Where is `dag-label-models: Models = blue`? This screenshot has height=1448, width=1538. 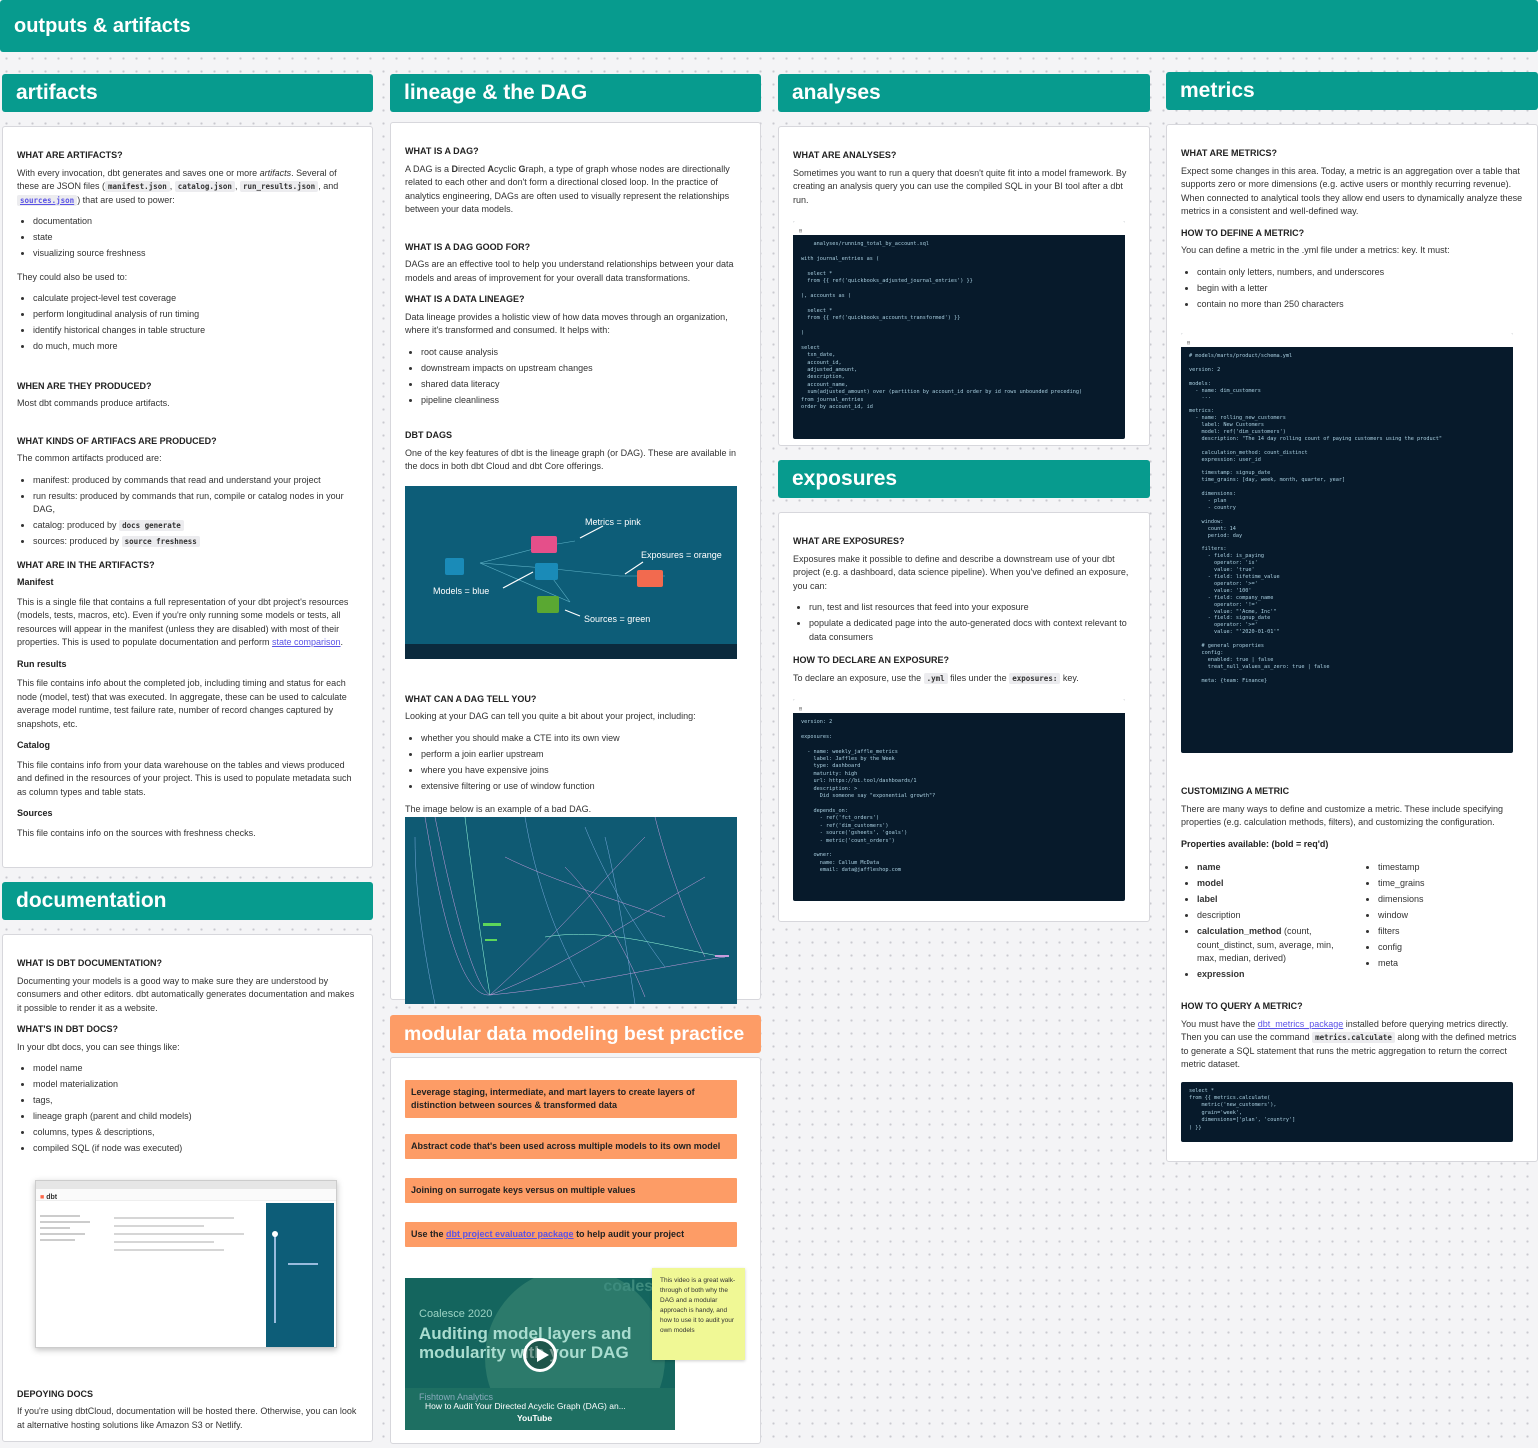
dag-label-models: Models = blue is located at coordinates (461, 590).